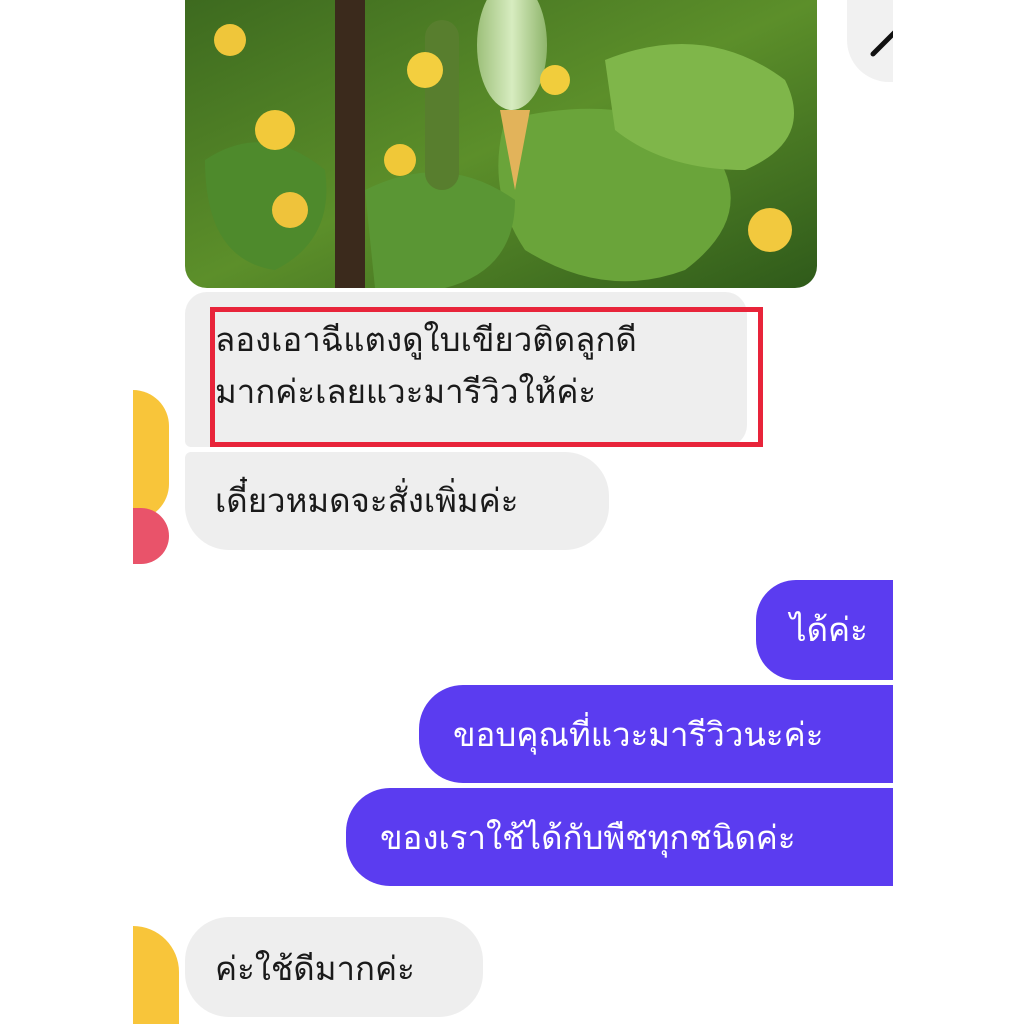 This screenshot has height=1024, width=1024. I want to click on message-text: ของเราใช้ได้กับพืชทุกชนิดค่ะ, so click(588, 837).